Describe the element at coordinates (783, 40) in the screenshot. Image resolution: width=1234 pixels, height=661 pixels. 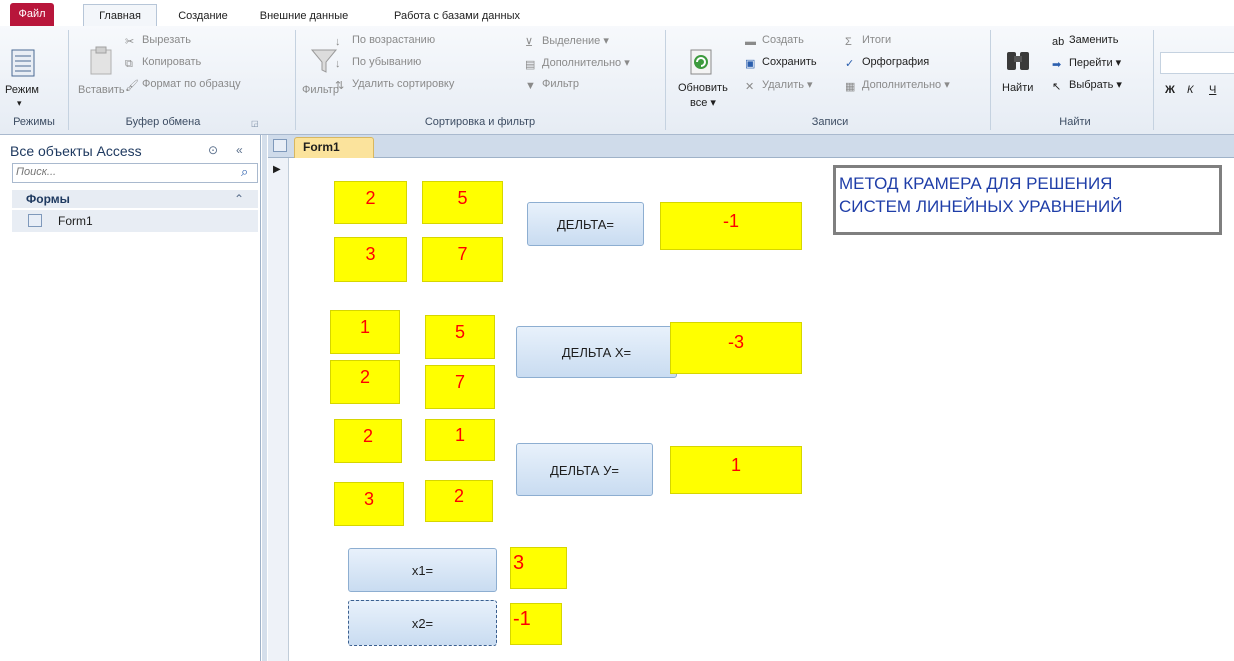
I see `new-record-label: Создать` at that location.